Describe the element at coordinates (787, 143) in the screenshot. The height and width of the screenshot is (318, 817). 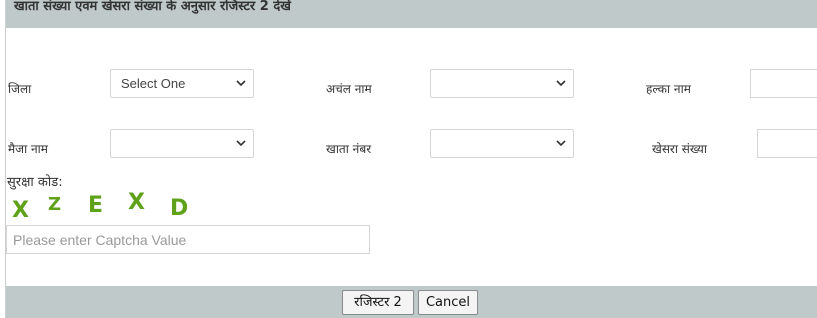
I see `khesra-input` at that location.